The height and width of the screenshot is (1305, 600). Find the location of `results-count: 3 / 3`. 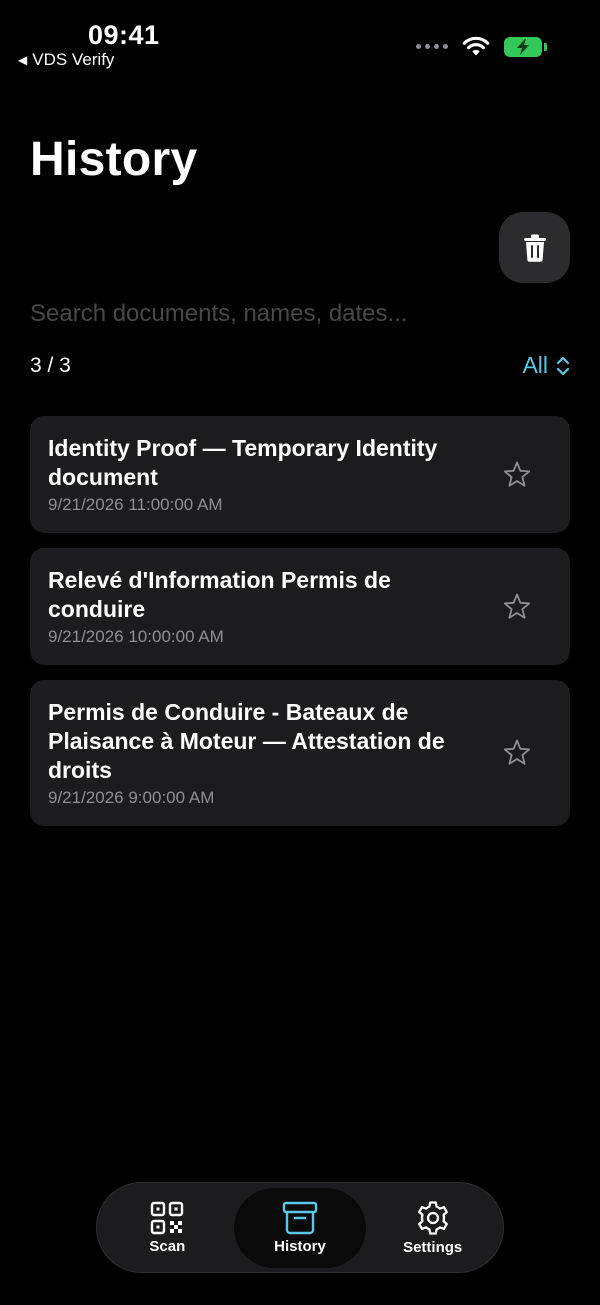

results-count: 3 / 3 is located at coordinates (50, 365).